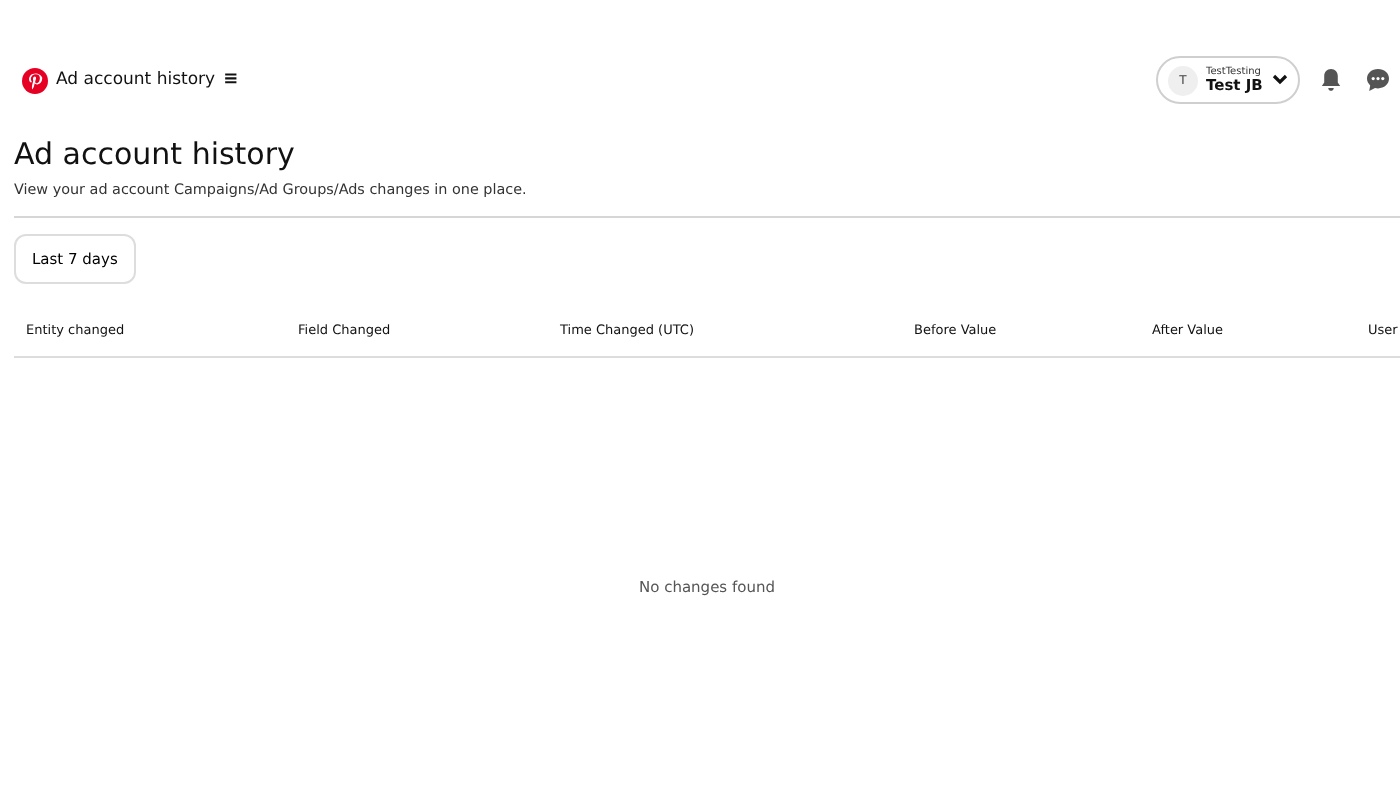 Image resolution: width=1400 pixels, height=800 pixels. What do you see at coordinates (231, 80) in the screenshot?
I see `menu-button: ≡` at bounding box center [231, 80].